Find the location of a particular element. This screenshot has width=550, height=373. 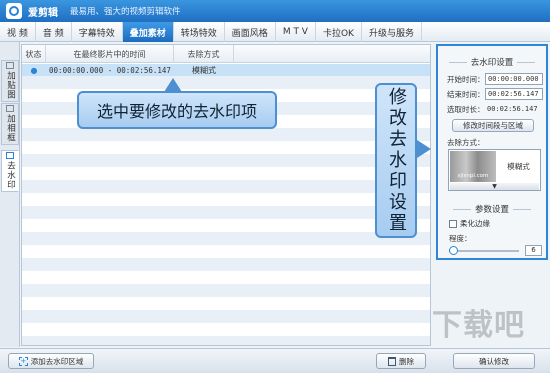

side-tab-label: 加贴图 is located at coordinates (10, 85).